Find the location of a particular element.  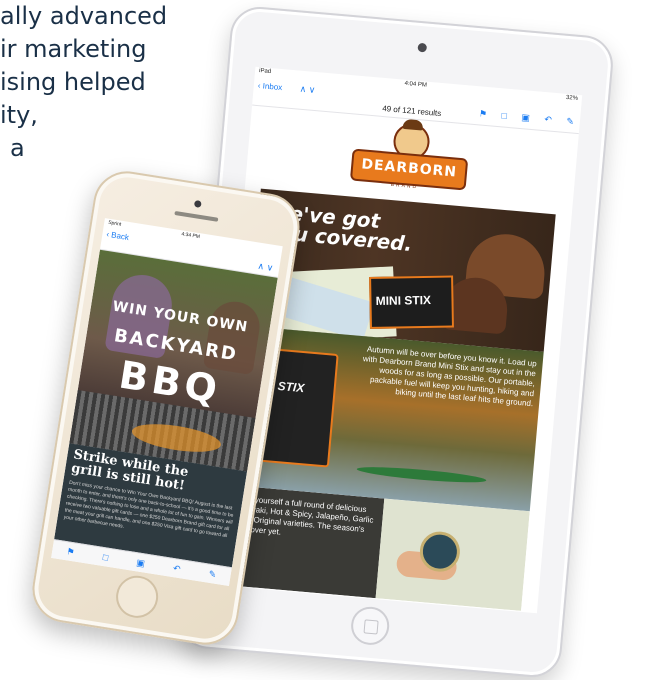

mail-toolbar: ⚑ □ ▣ ↶ ✎ is located at coordinates (521, 117).